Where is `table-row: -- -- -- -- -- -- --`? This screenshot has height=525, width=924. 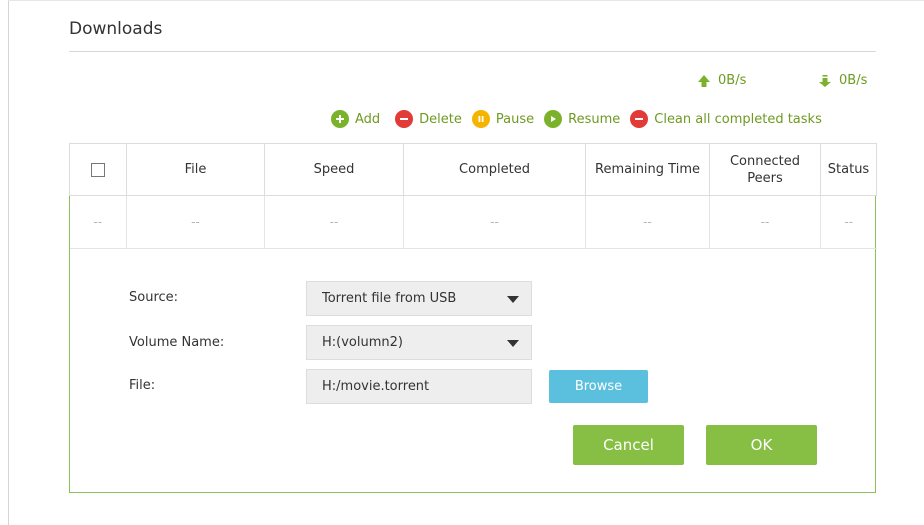
table-row: -- -- -- -- -- -- -- is located at coordinates (473, 222).